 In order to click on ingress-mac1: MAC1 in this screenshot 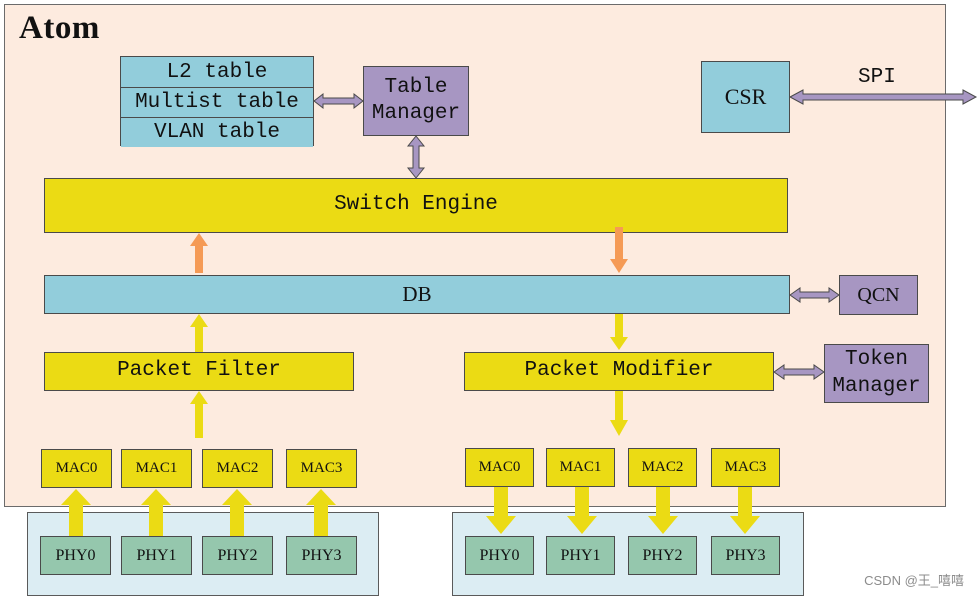, I will do `click(156, 468)`.